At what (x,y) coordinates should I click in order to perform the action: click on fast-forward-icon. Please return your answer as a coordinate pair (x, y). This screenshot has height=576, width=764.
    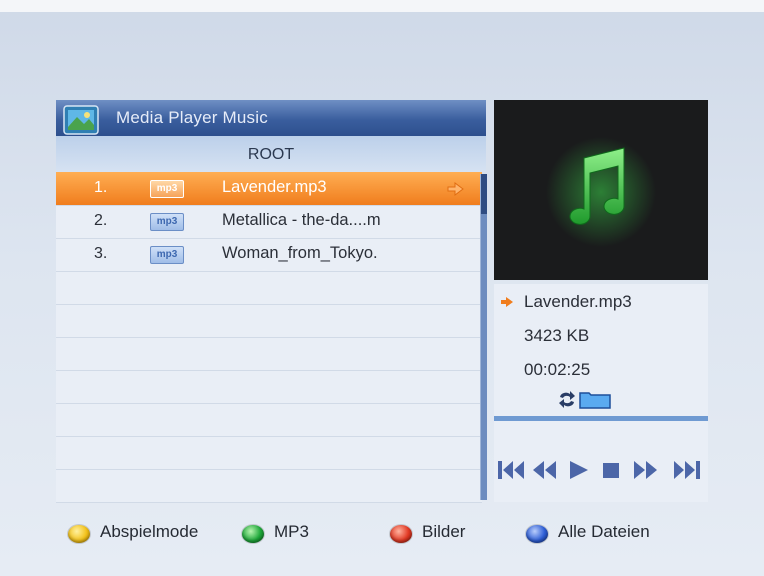
    Looking at the image, I should click on (646, 470).